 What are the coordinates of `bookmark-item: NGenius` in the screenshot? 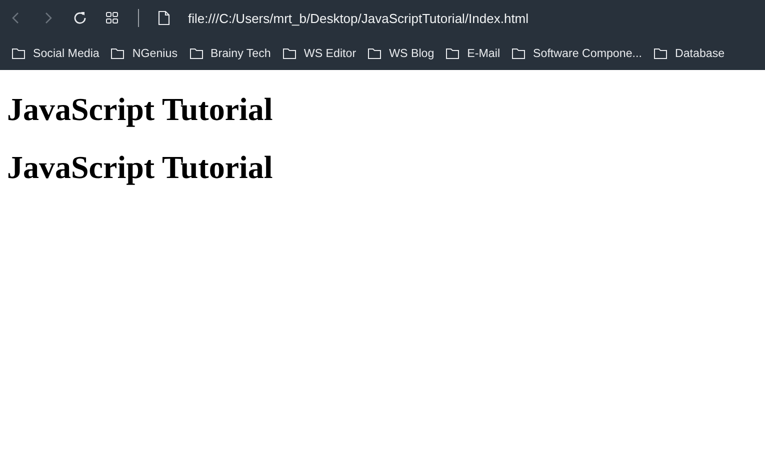 It's located at (144, 53).